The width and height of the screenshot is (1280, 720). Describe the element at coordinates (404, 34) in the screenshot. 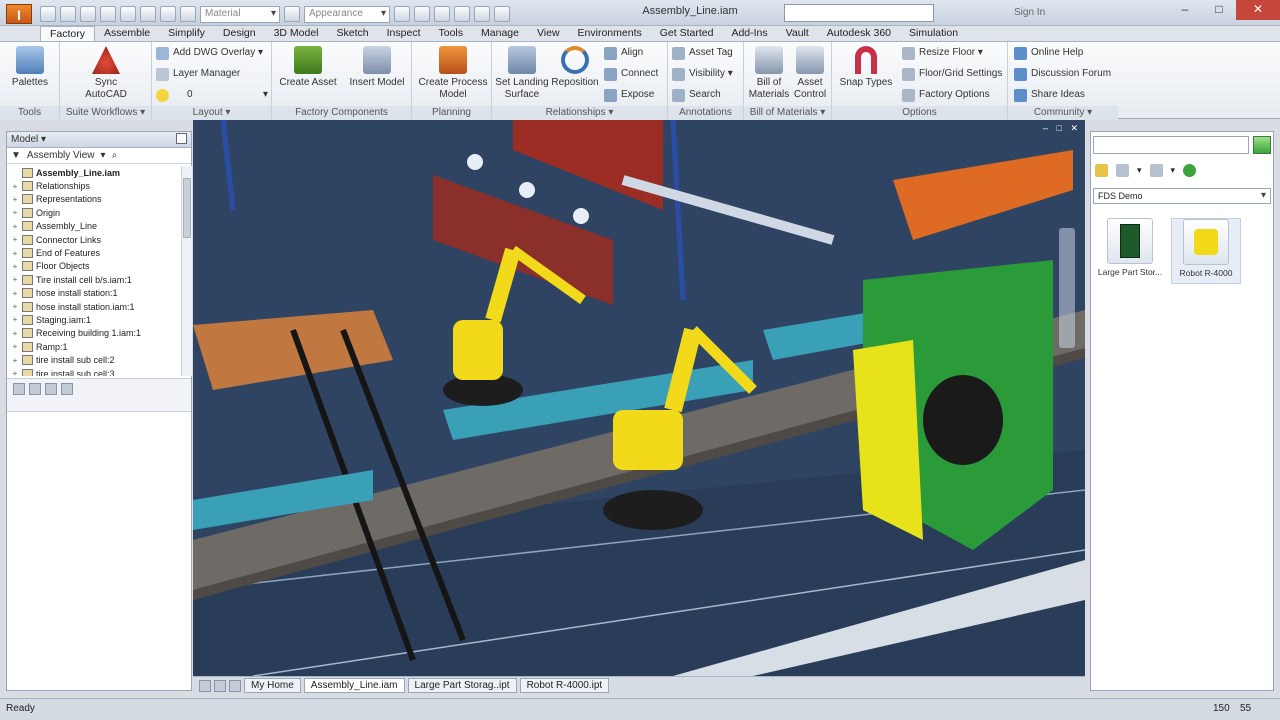

I see `tab-inspect: Inspect` at that location.